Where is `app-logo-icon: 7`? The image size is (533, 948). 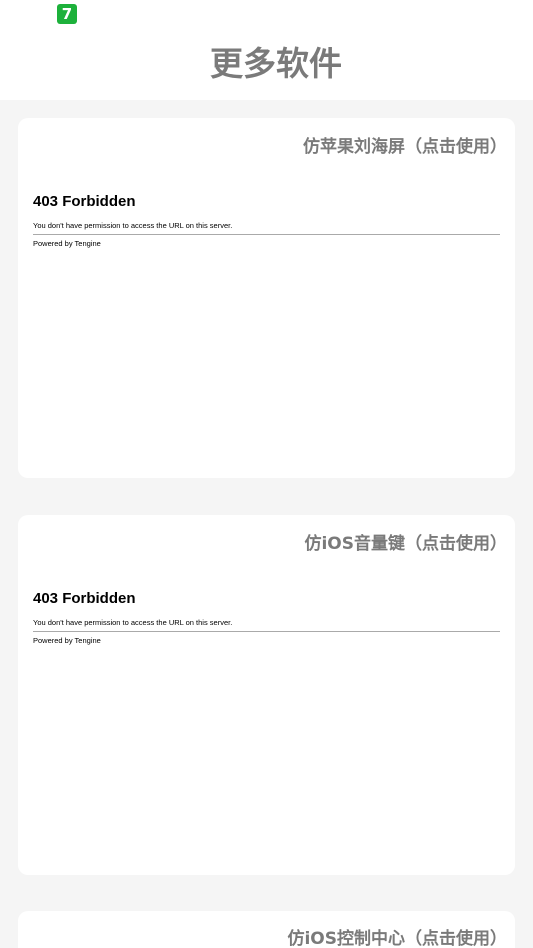 app-logo-icon: 7 is located at coordinates (67, 14).